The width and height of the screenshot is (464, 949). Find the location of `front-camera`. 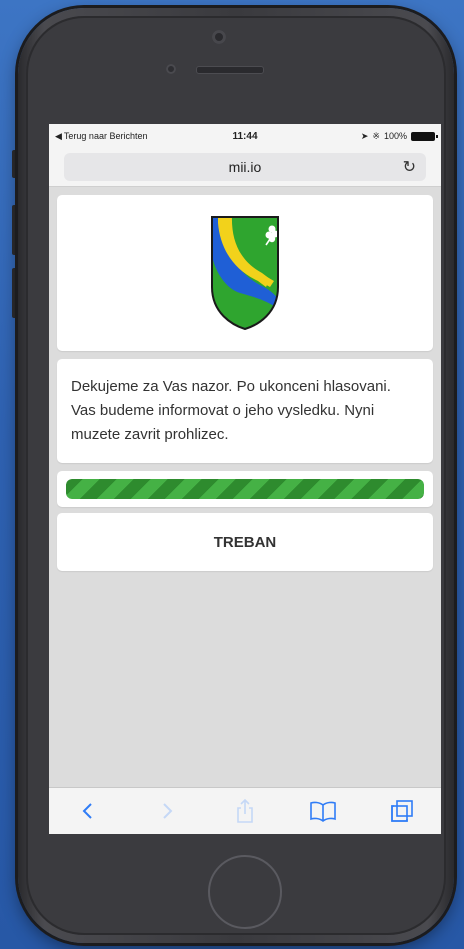

front-camera is located at coordinates (219, 37).